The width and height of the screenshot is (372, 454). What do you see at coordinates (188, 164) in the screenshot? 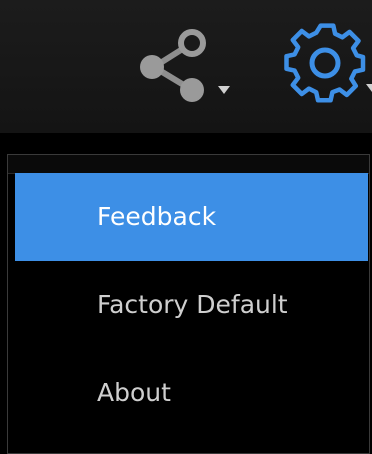
I see `menu-top-divider` at bounding box center [188, 164].